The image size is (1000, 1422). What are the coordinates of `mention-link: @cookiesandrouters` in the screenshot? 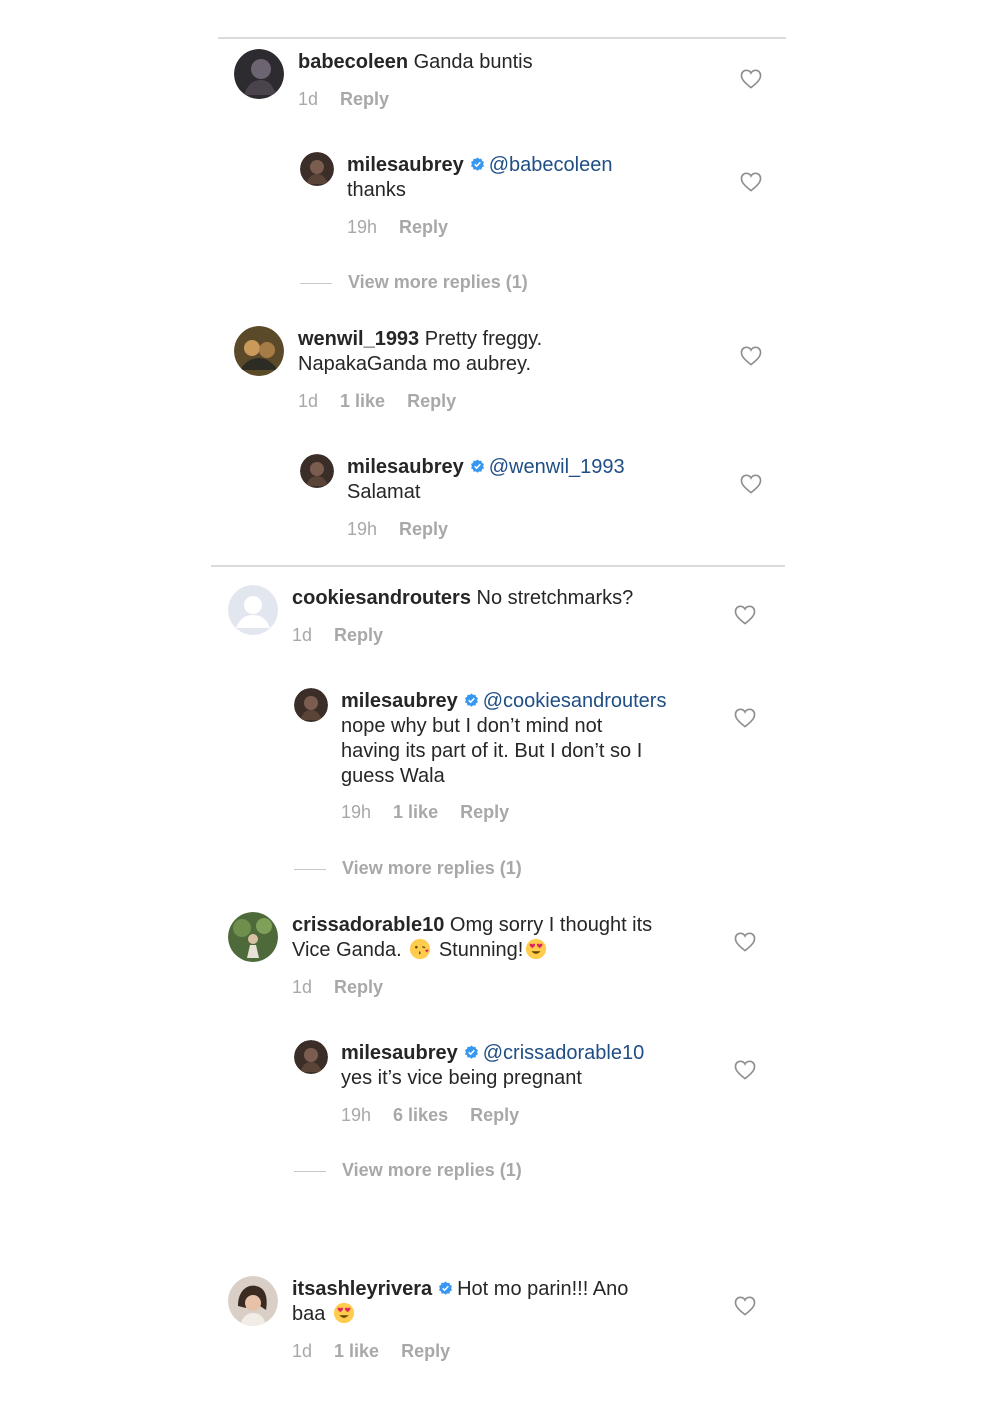 It's located at (575, 701).